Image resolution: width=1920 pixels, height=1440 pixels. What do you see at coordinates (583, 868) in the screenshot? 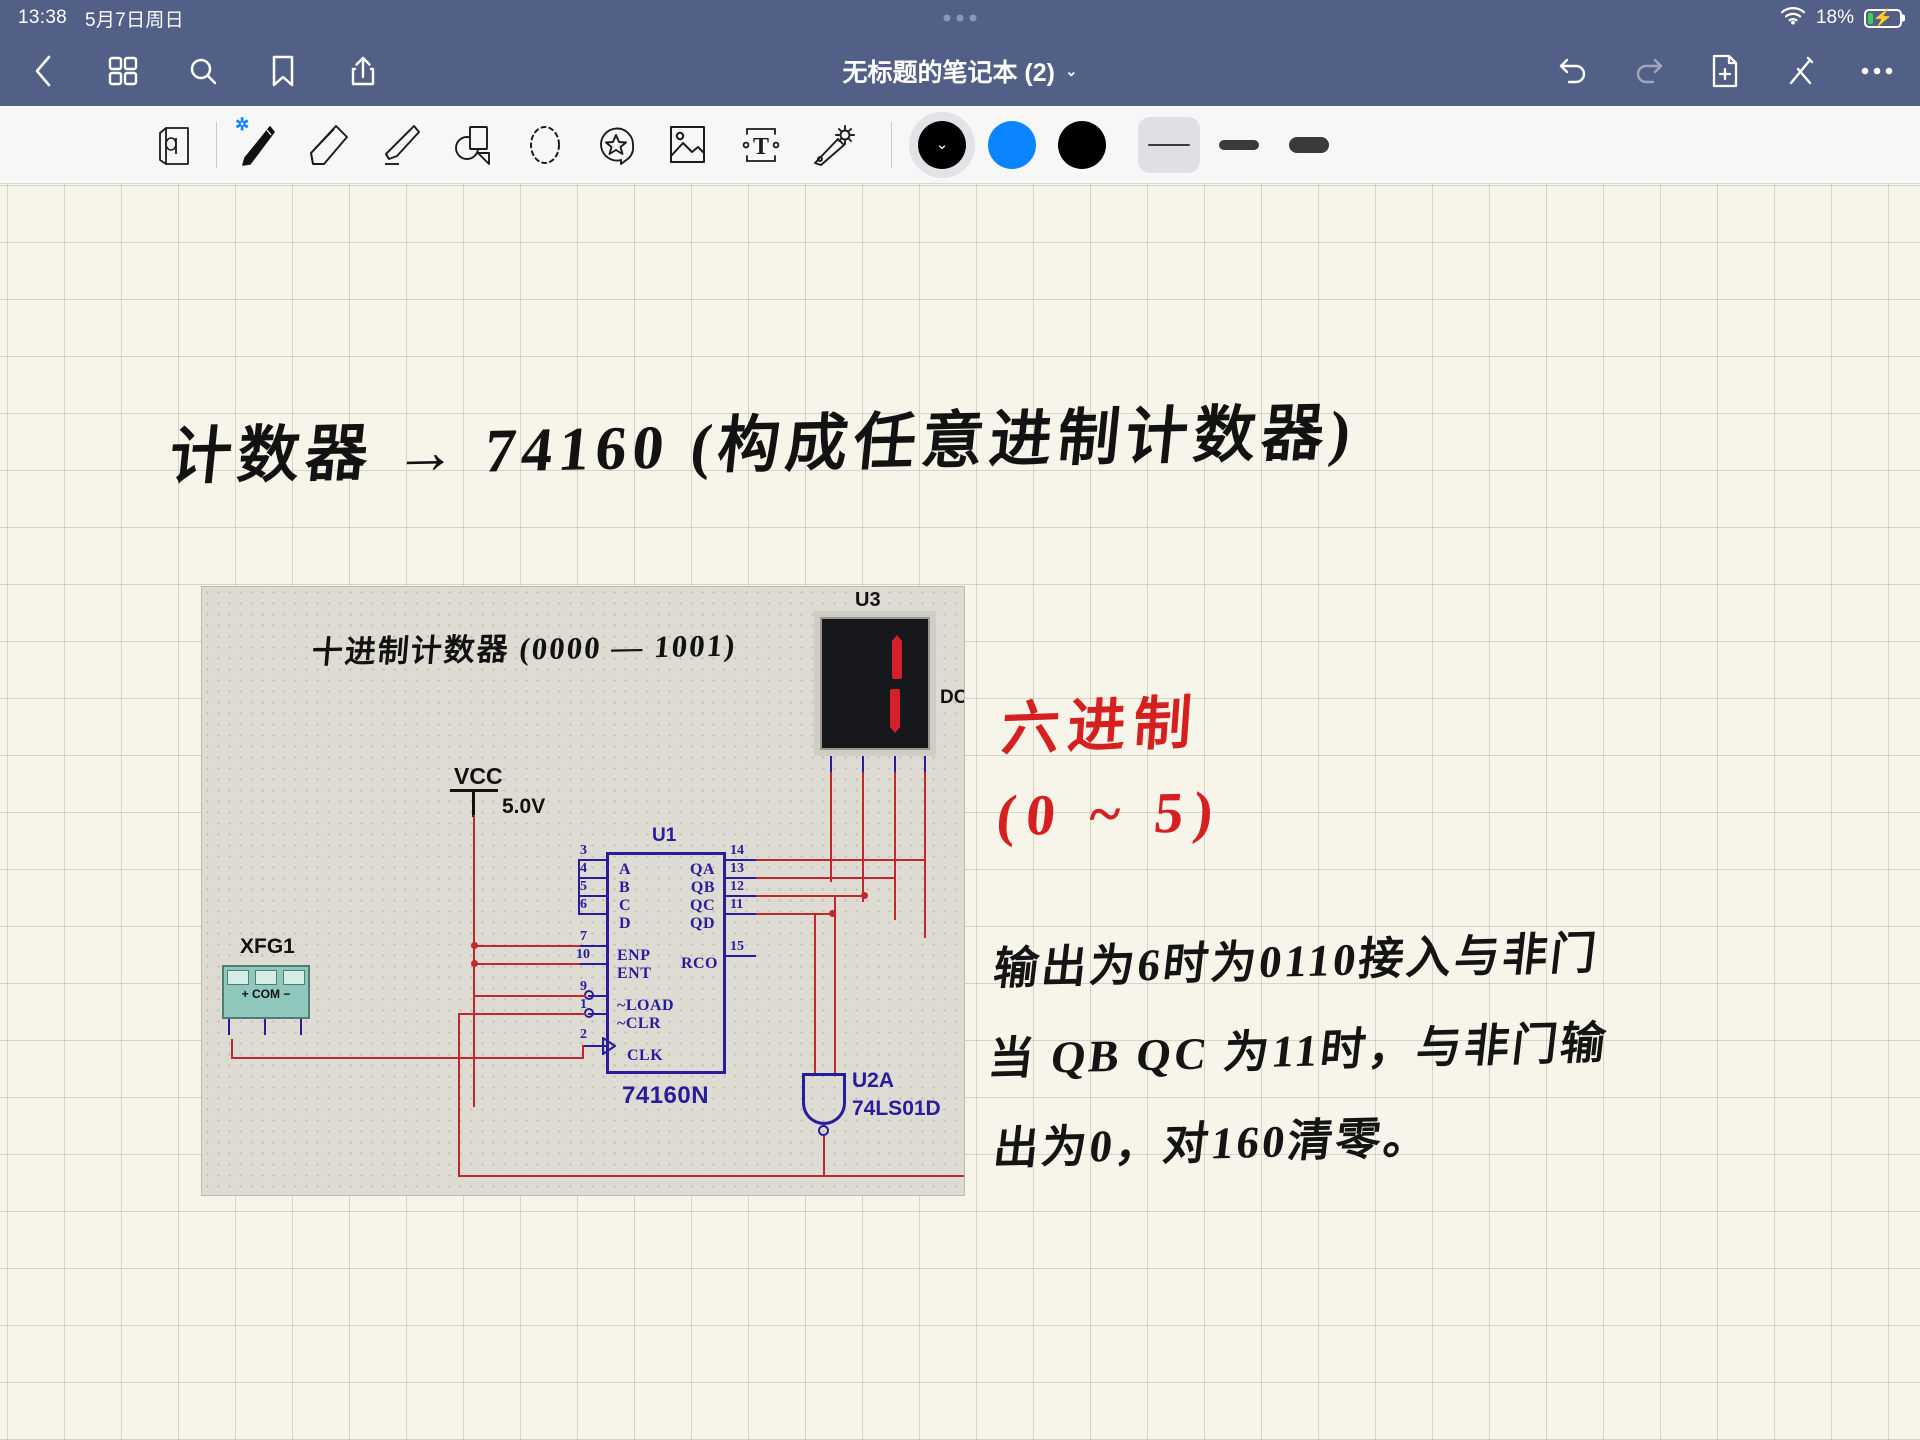
I see `pin-number-4: 4` at bounding box center [583, 868].